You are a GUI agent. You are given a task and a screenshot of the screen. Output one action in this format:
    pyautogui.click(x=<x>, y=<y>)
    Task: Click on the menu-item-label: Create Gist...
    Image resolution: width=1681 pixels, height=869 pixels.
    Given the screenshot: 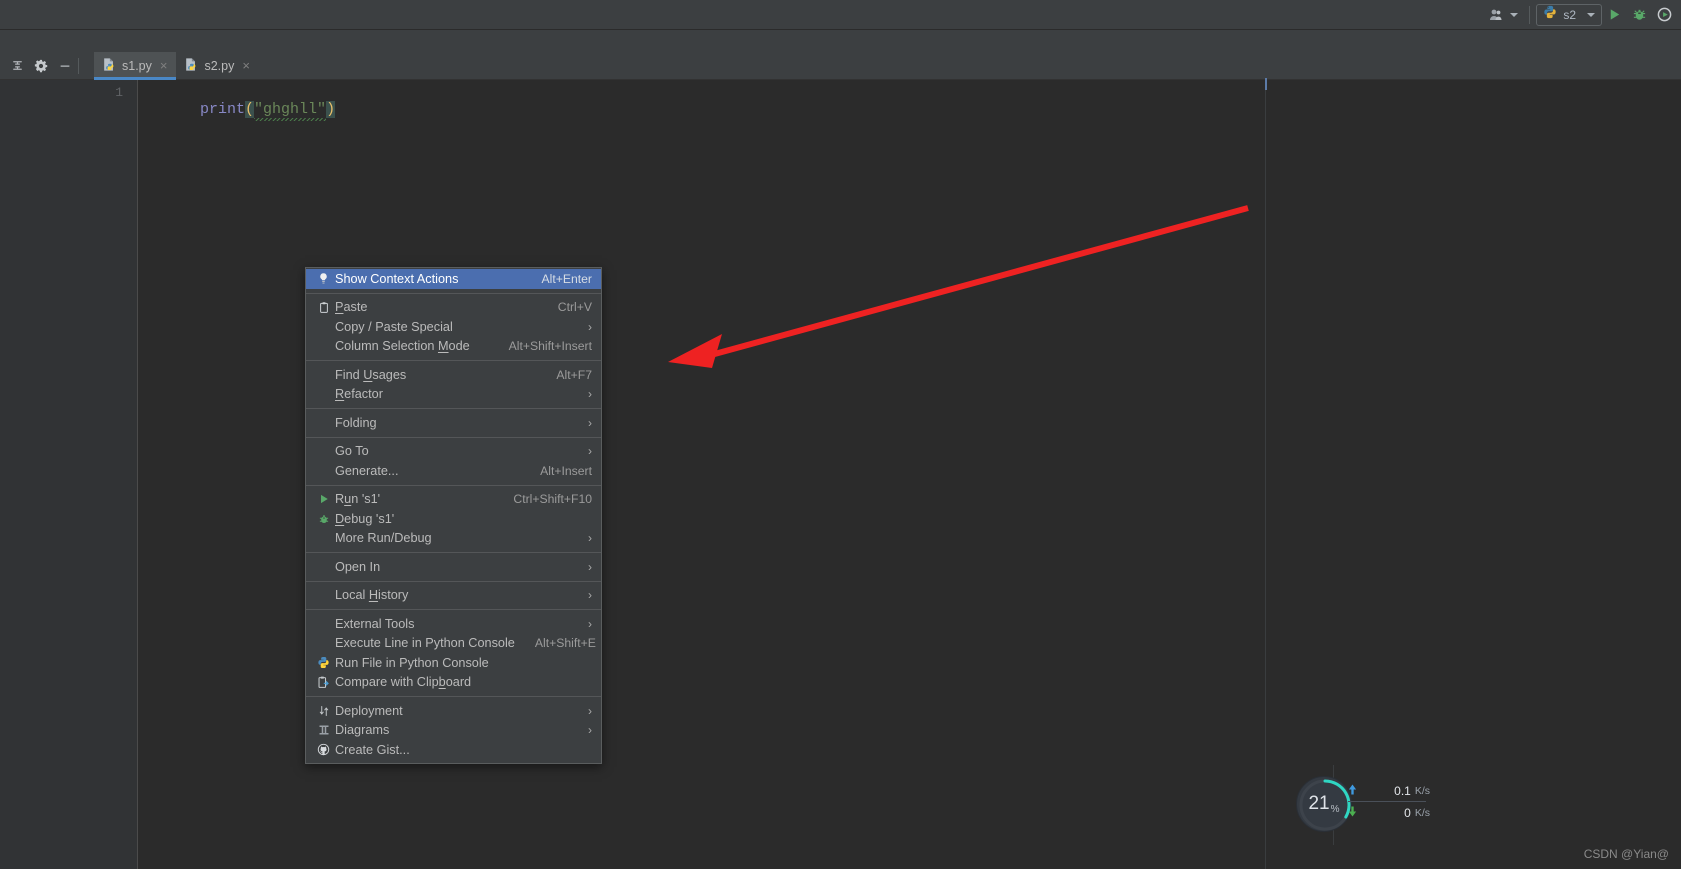 What is the action you would take?
    pyautogui.click(x=372, y=749)
    